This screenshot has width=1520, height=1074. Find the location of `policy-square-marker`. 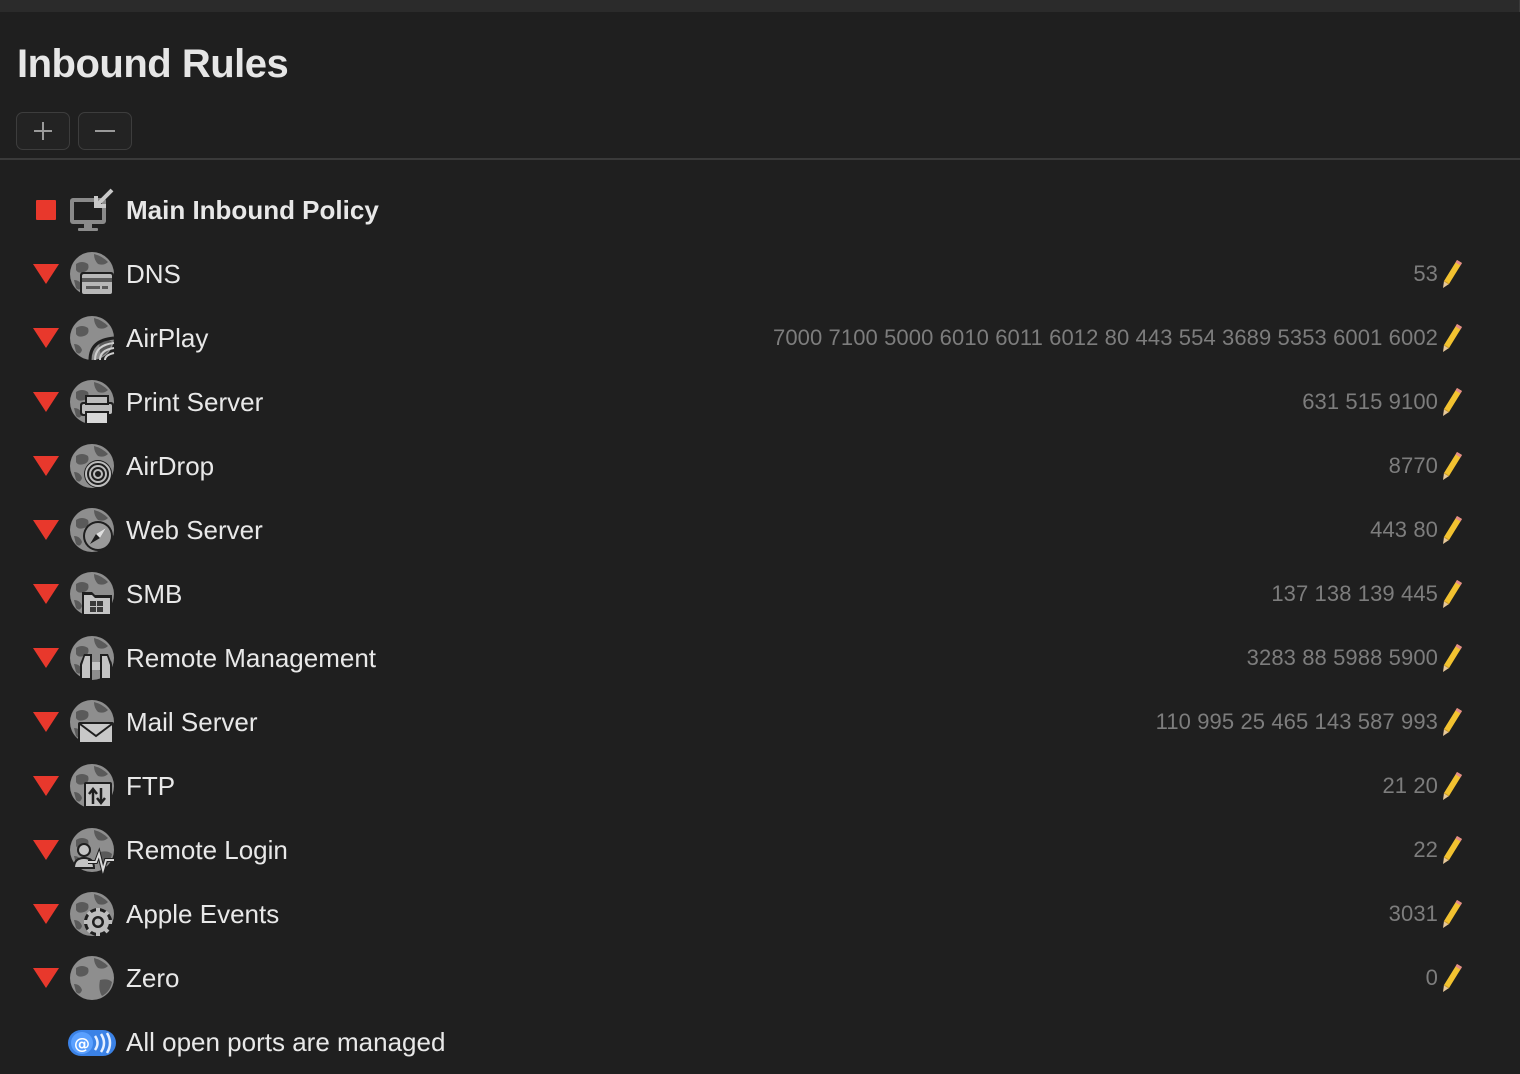

policy-square-marker is located at coordinates (46, 210).